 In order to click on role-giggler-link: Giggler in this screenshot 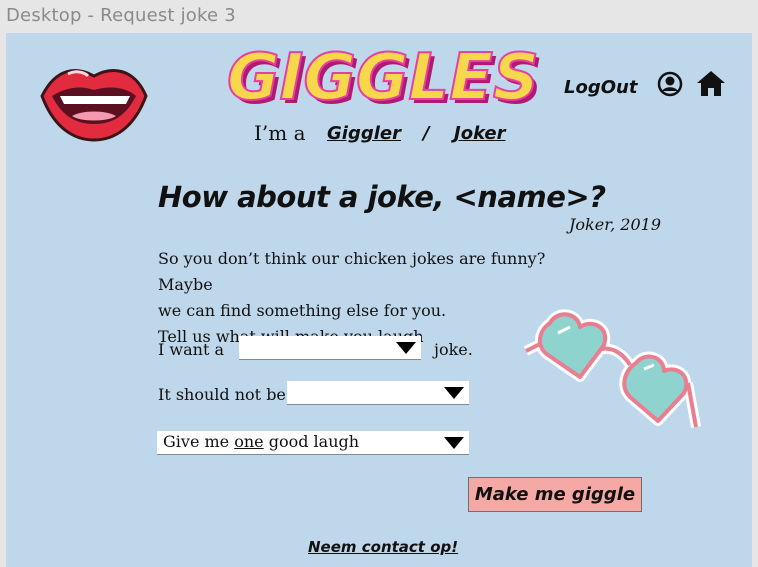, I will do `click(364, 133)`.